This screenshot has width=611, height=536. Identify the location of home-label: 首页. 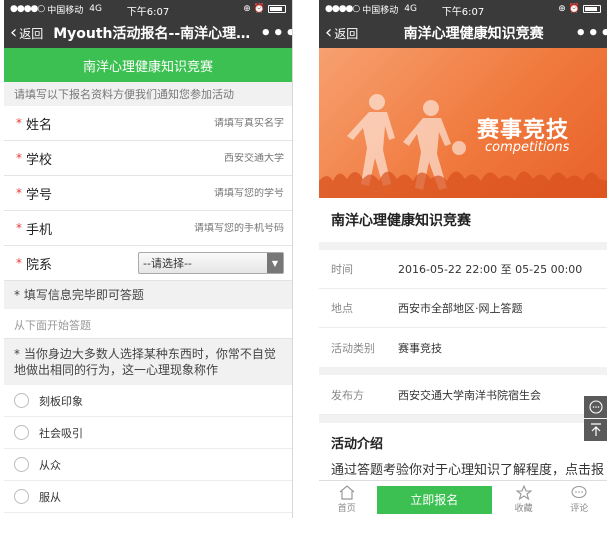
(346, 509).